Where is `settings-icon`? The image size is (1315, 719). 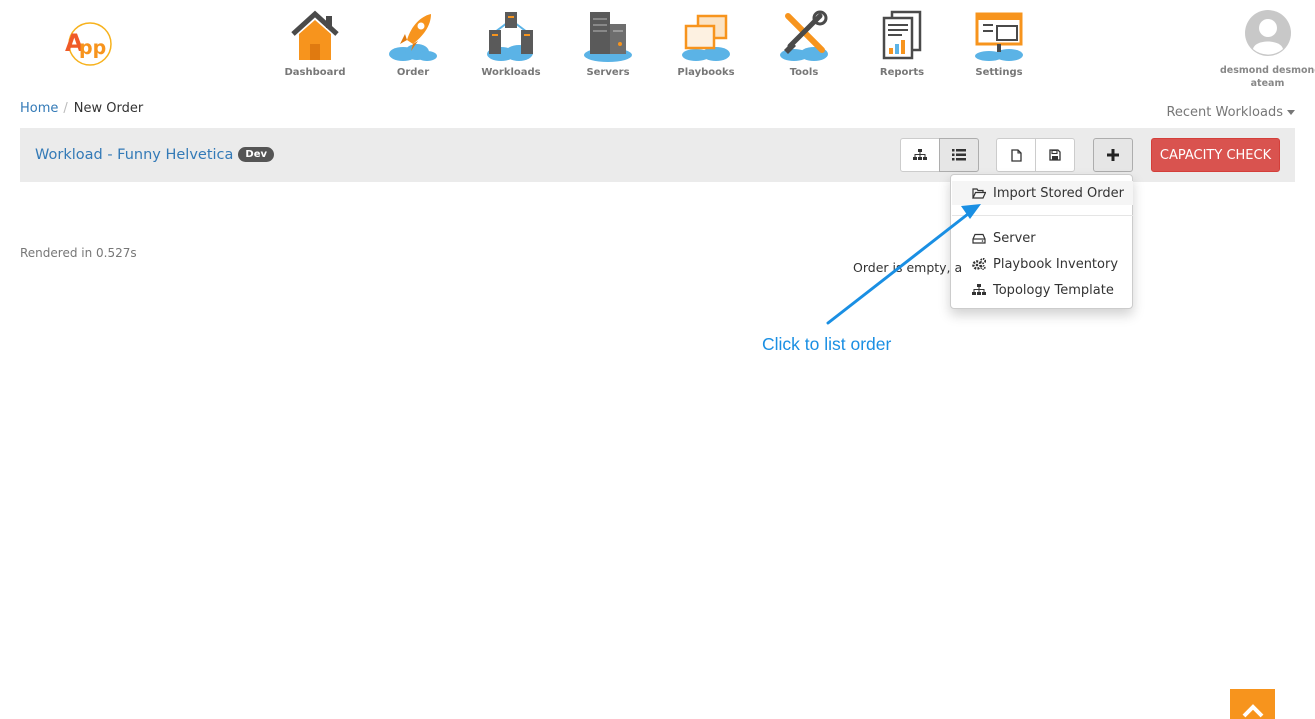
settings-icon is located at coordinates (999, 36).